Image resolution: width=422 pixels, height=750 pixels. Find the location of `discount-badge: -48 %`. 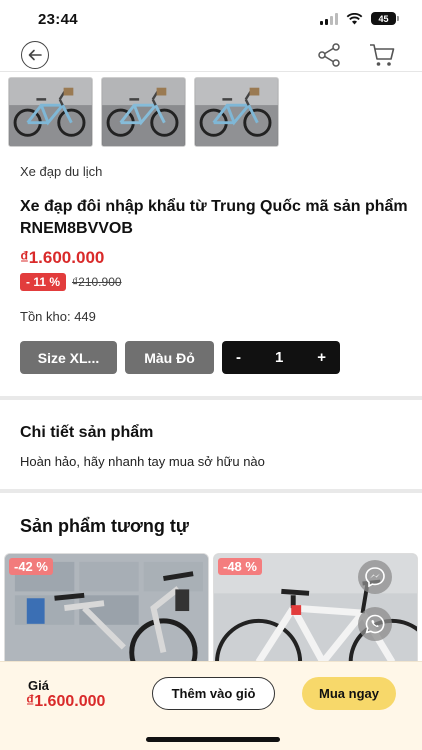

discount-badge: -48 % is located at coordinates (240, 566).